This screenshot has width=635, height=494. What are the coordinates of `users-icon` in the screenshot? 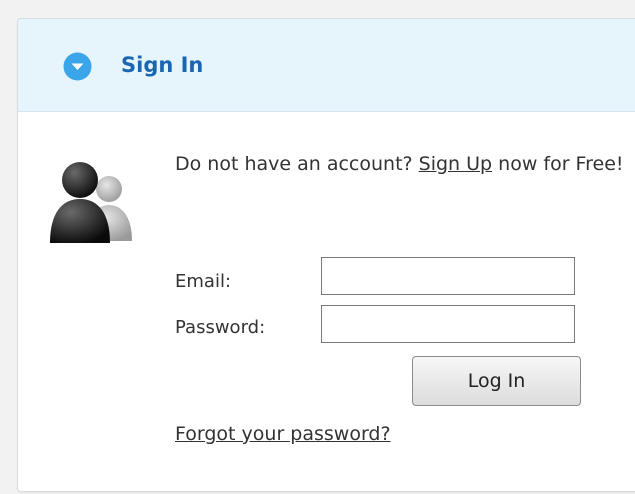 It's located at (91, 202).